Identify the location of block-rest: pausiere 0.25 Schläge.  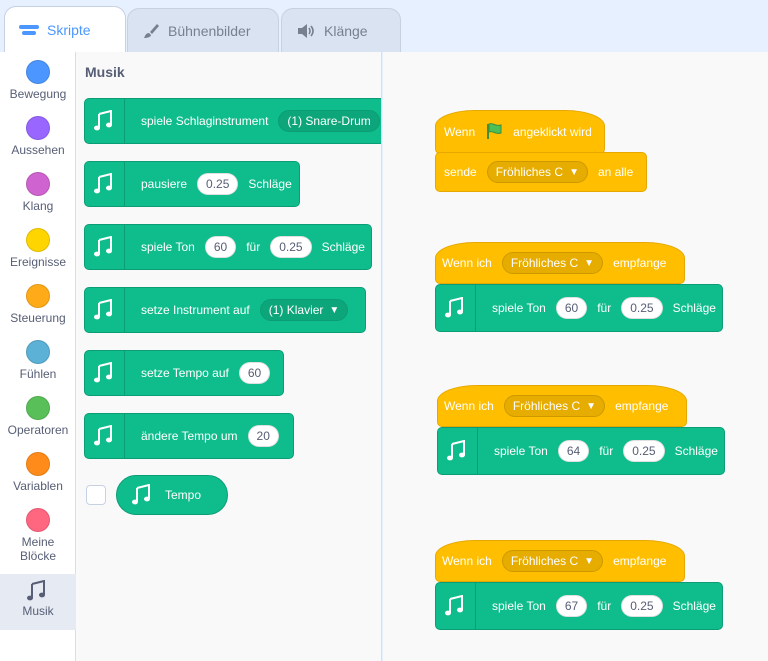
(192, 184).